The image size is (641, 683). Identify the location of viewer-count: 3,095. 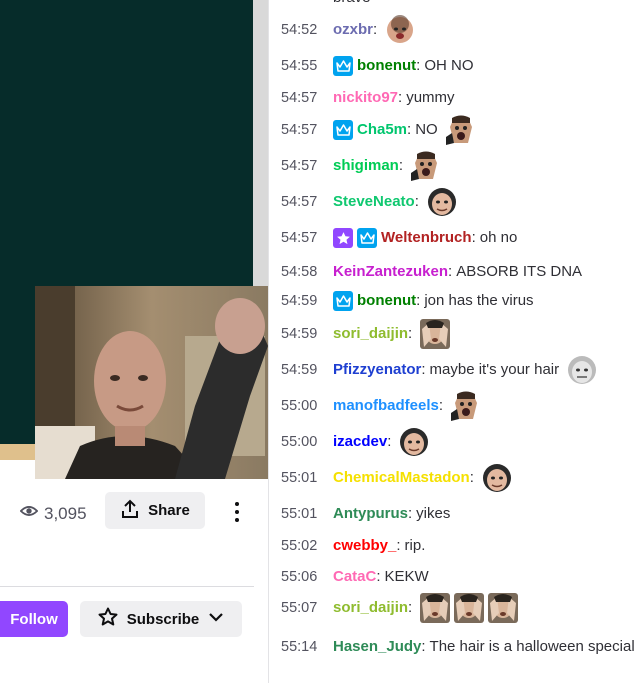
(53, 513).